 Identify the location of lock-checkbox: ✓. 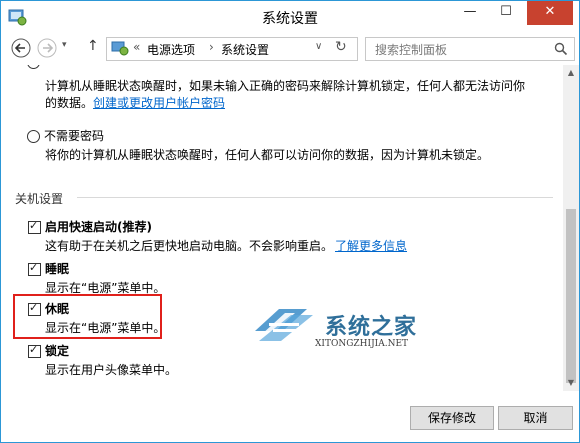
(34, 350).